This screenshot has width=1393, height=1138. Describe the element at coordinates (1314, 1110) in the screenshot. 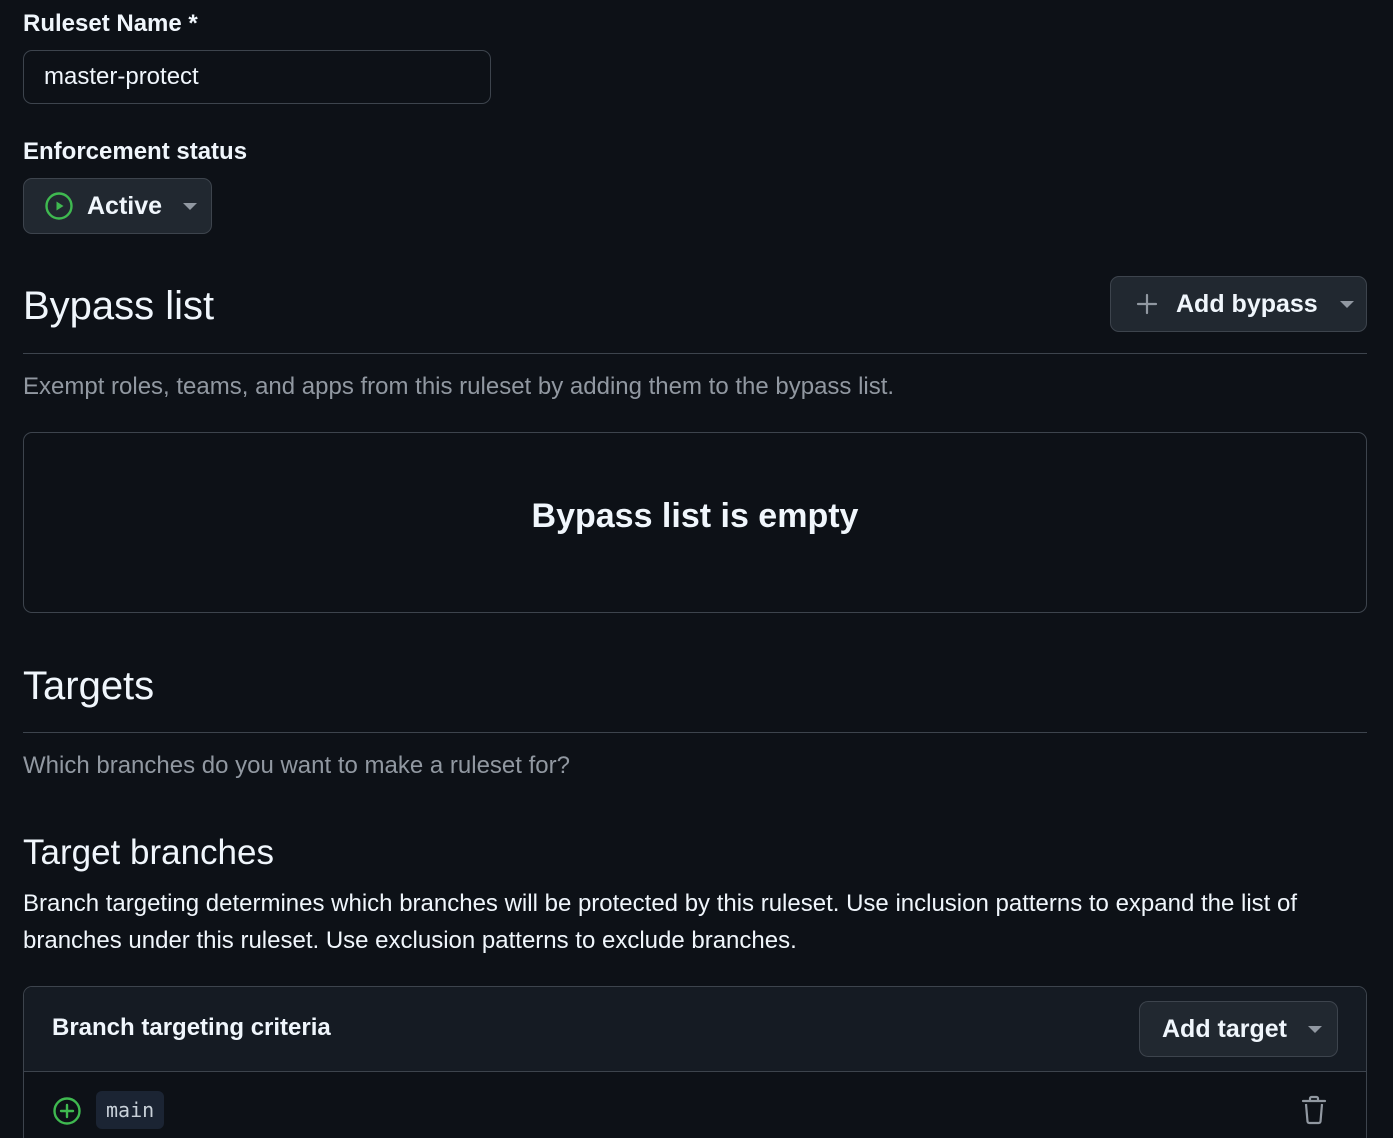

I see `trash-icon` at that location.